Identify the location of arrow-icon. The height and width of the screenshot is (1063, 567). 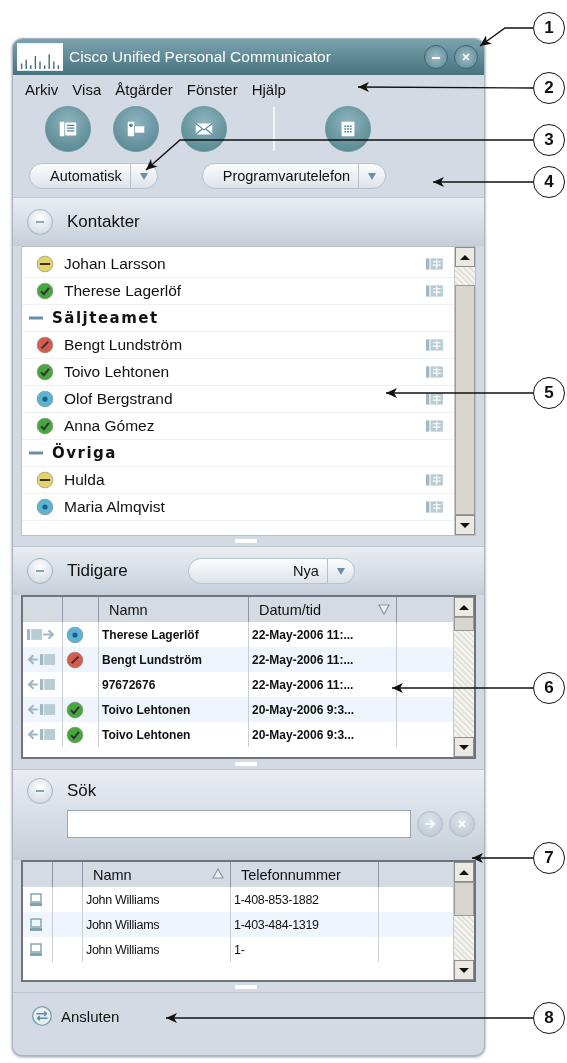
(430, 824).